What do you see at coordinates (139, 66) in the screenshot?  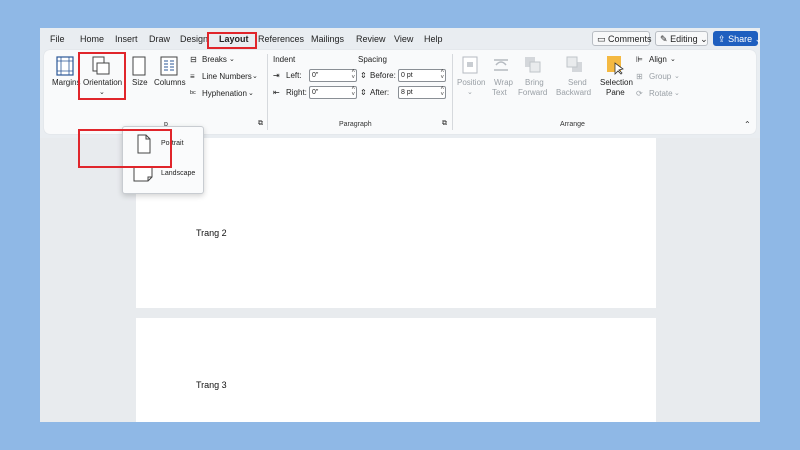 I see `size-icon` at bounding box center [139, 66].